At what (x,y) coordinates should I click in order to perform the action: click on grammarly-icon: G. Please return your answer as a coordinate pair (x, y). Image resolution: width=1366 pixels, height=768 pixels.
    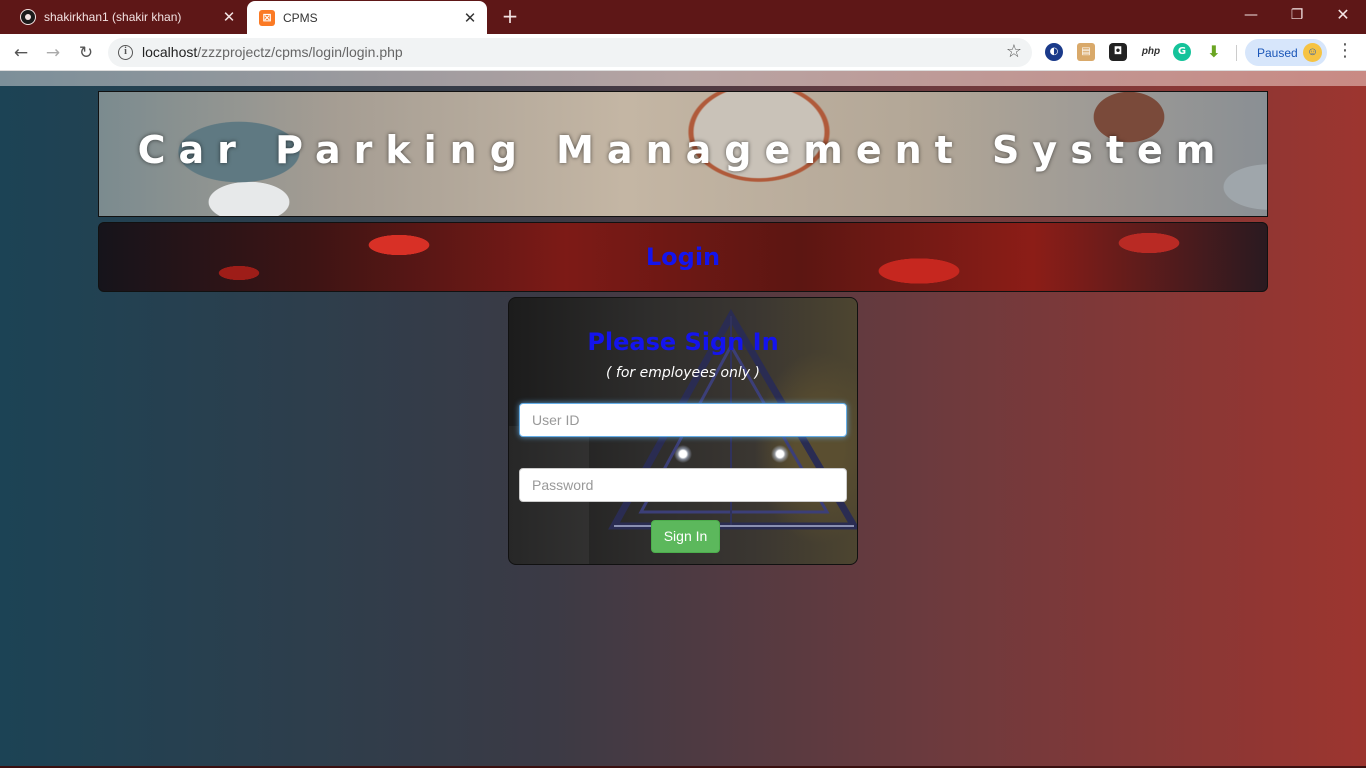
    Looking at the image, I should click on (1182, 52).